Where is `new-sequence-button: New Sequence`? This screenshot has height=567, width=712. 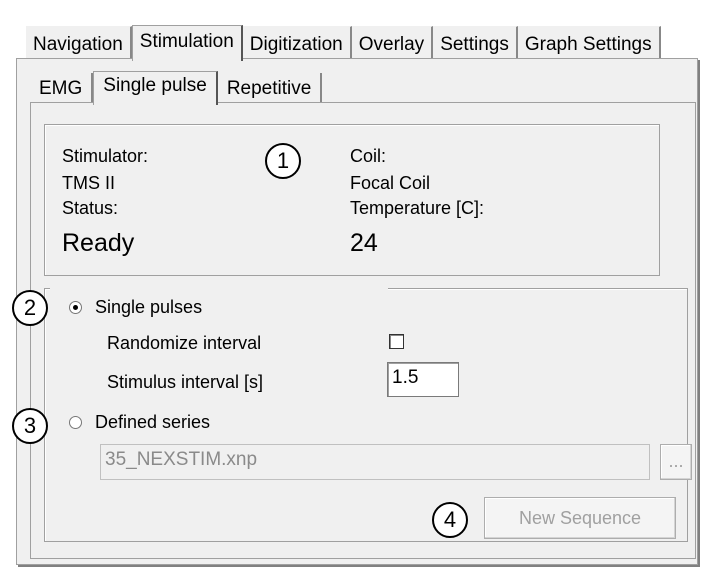
new-sequence-button: New Sequence is located at coordinates (580, 518).